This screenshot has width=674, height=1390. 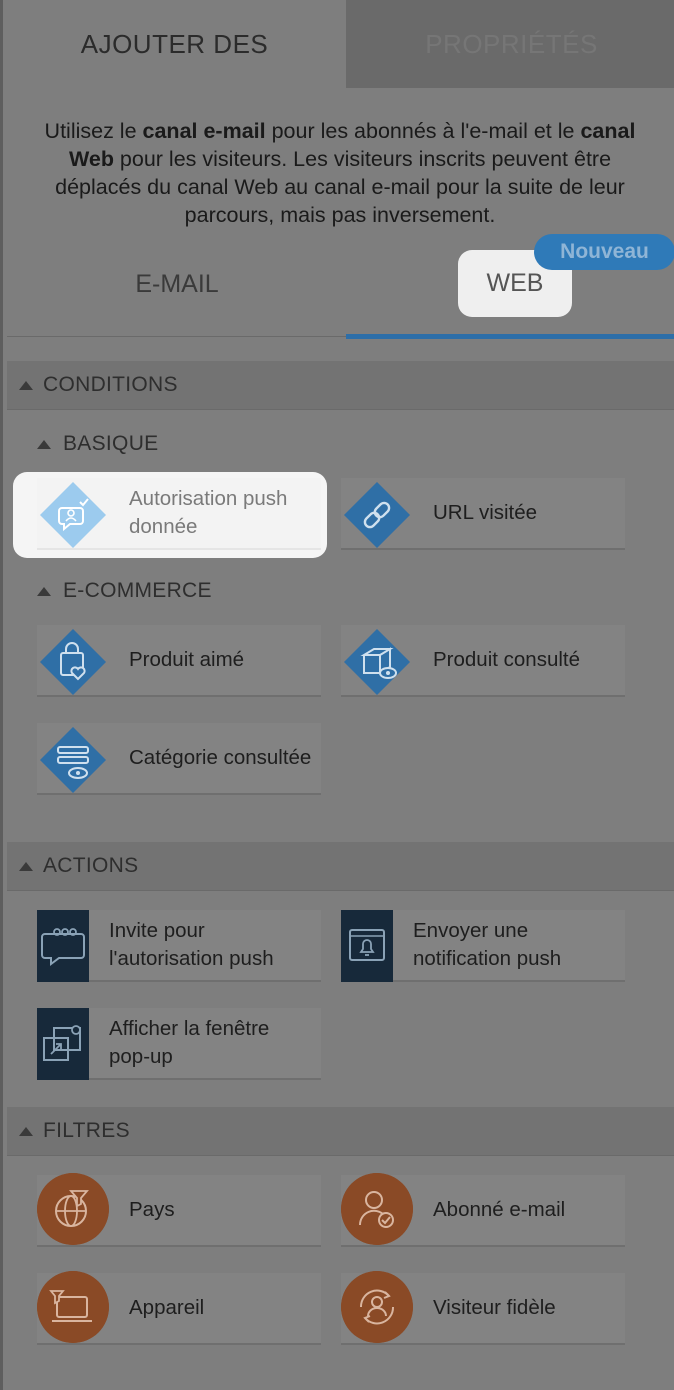 What do you see at coordinates (499, 1209) in the screenshot?
I see `card-label: Abonné e-mail` at bounding box center [499, 1209].